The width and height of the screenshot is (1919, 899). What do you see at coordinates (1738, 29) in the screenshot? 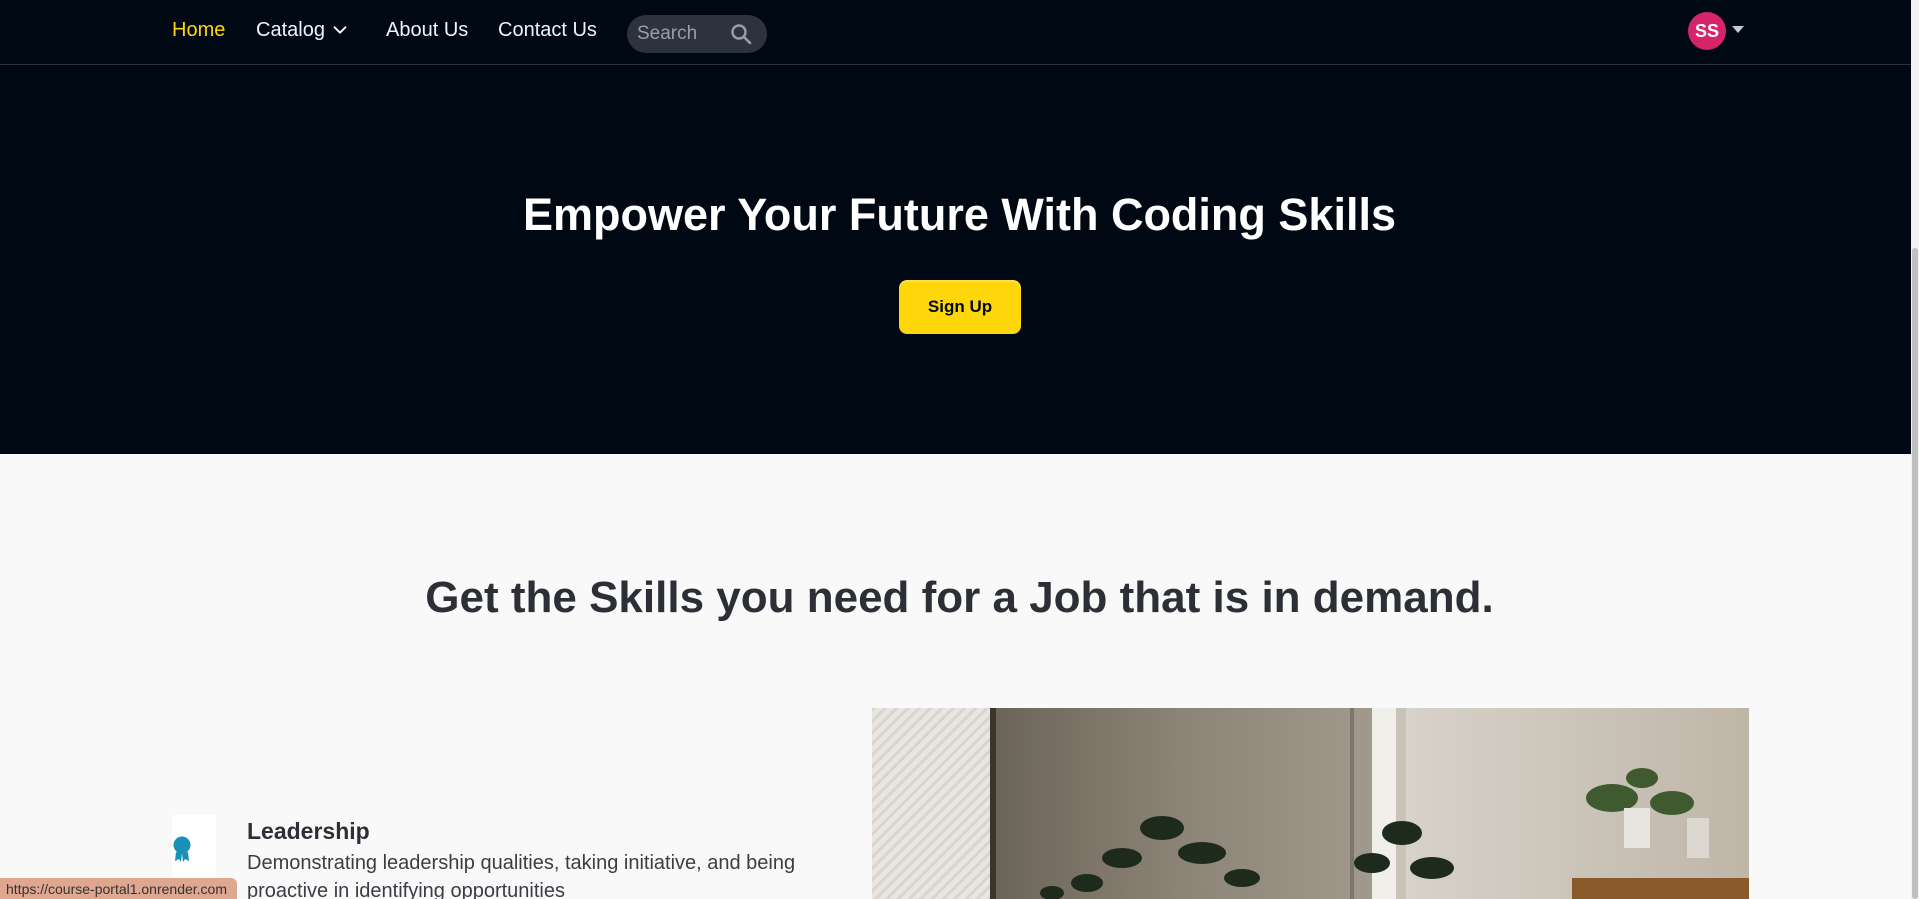
I see `caret-down-icon` at bounding box center [1738, 29].